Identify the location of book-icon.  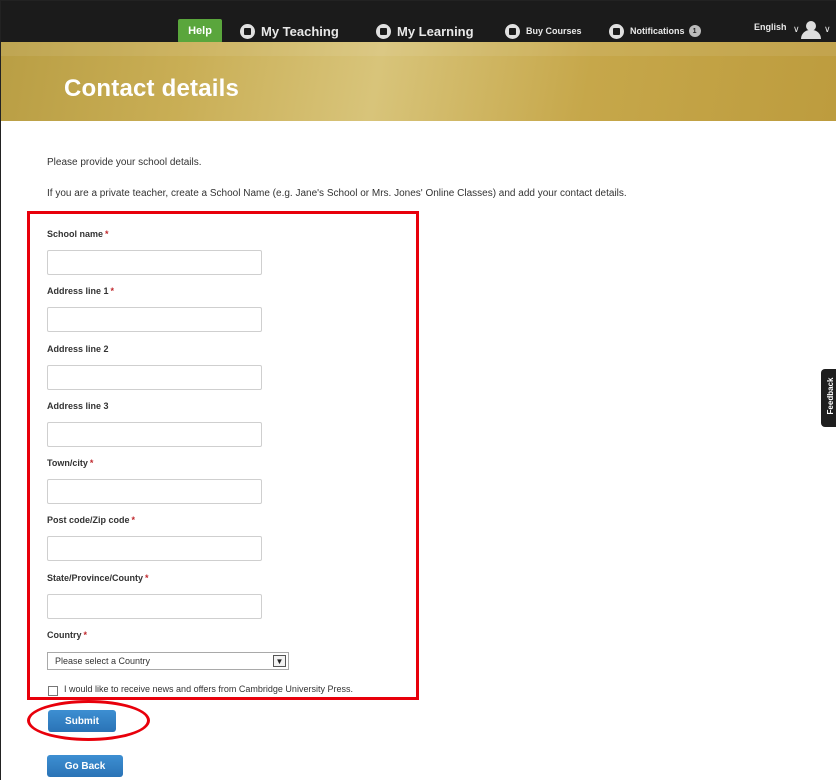
(383, 31).